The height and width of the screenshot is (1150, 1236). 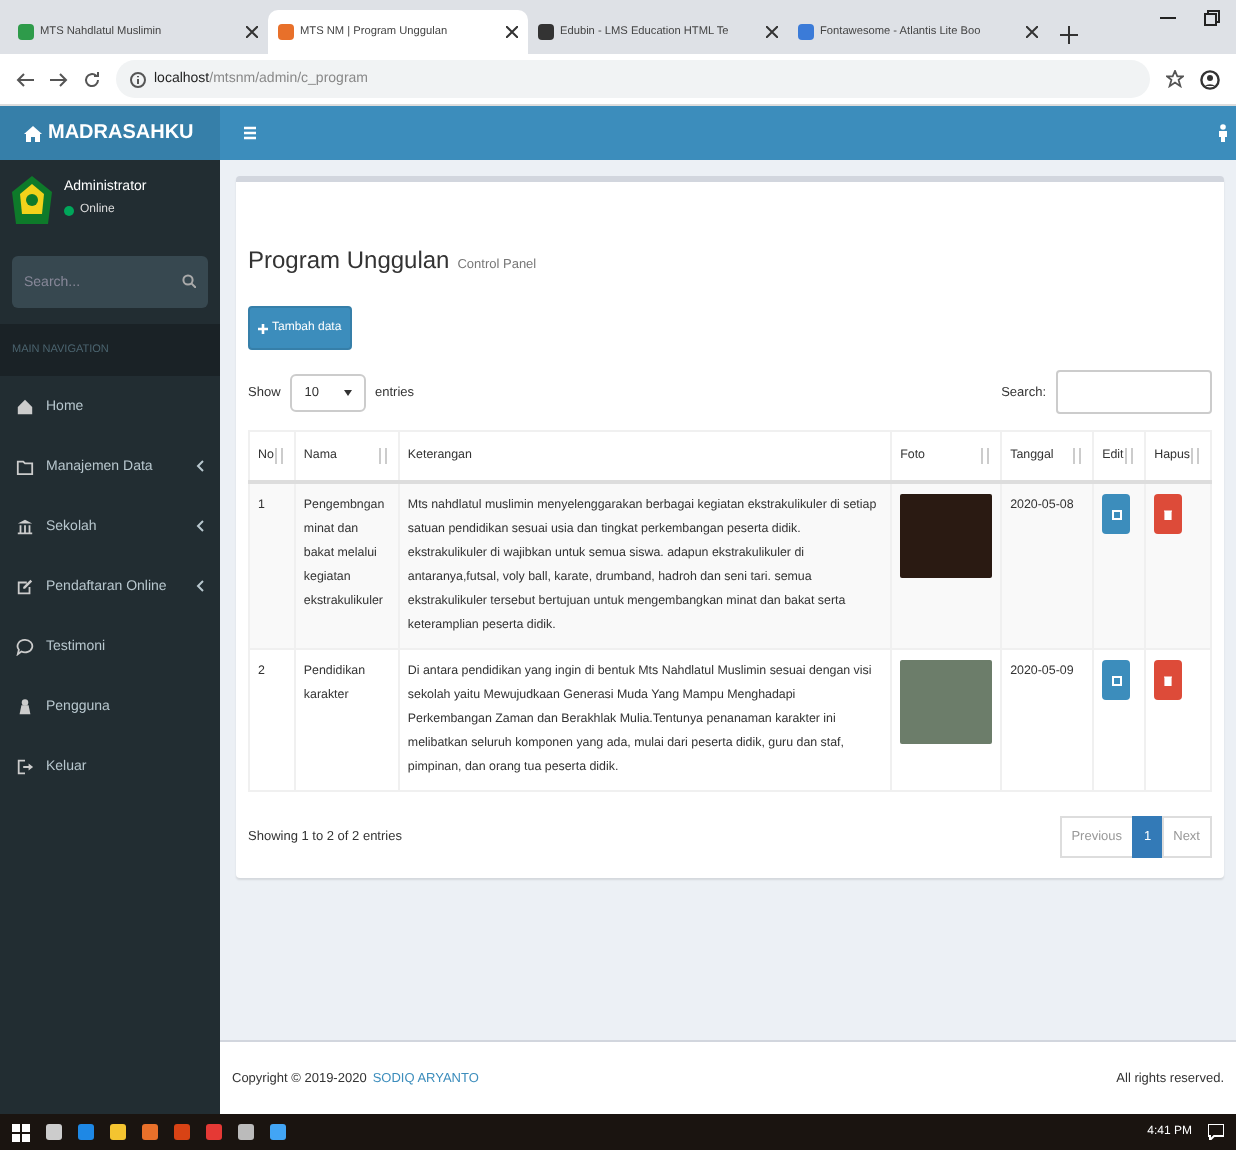 I want to click on star-icon, so click(x=1175, y=79).